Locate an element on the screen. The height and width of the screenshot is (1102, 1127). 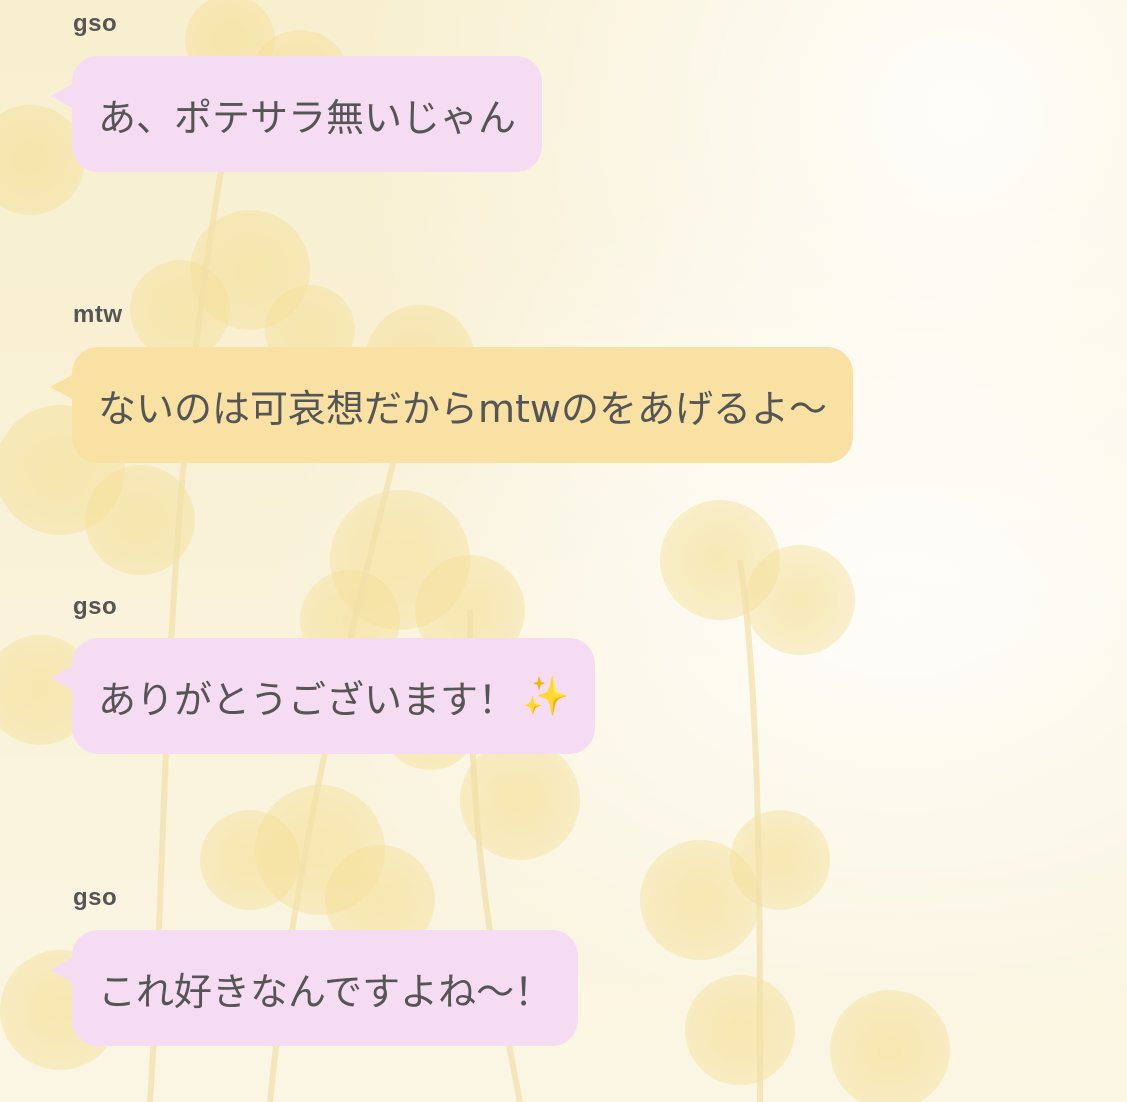
message-bubble: あ、ポテサラ無いじゃん is located at coordinates (307, 114).